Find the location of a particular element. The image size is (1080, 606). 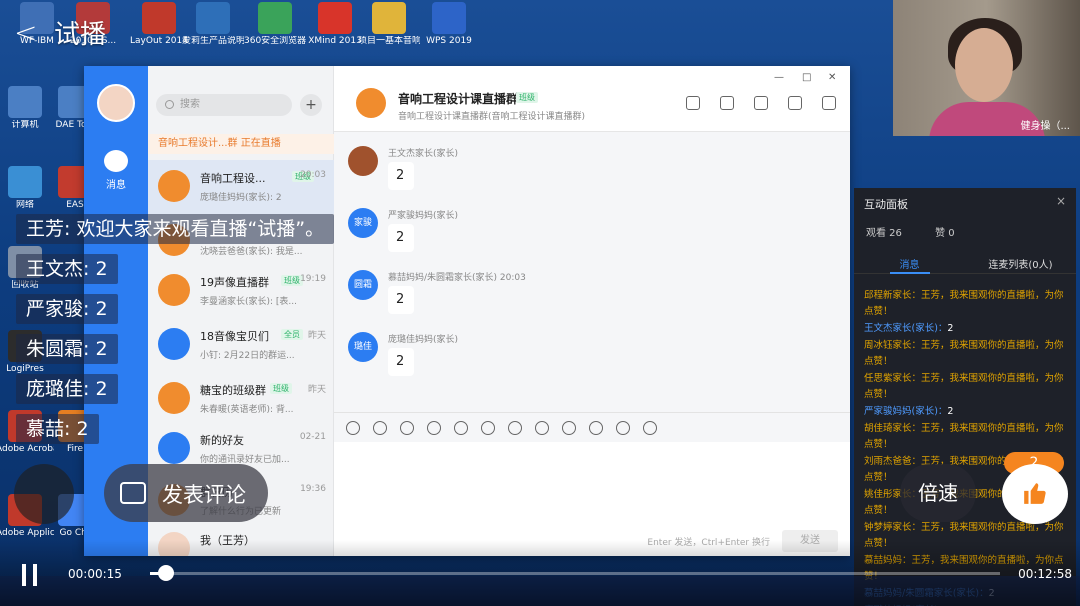

conversation-name: 19声像直播群 is located at coordinates (234, 282).